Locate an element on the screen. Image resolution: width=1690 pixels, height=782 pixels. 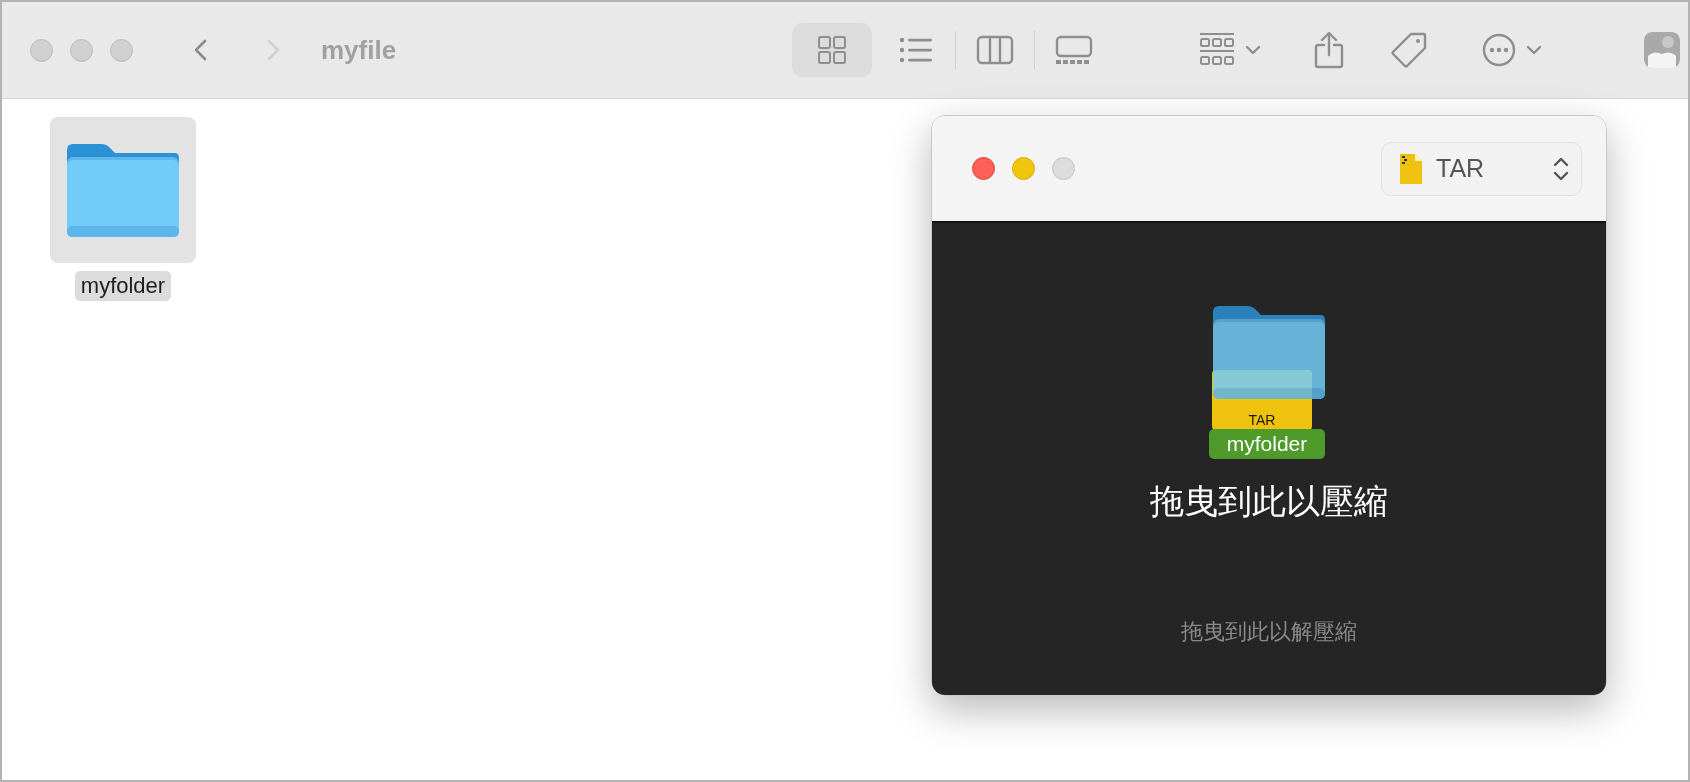
extract-hint: 拖曳到此以解壓縮 is located at coordinates (1269, 632).